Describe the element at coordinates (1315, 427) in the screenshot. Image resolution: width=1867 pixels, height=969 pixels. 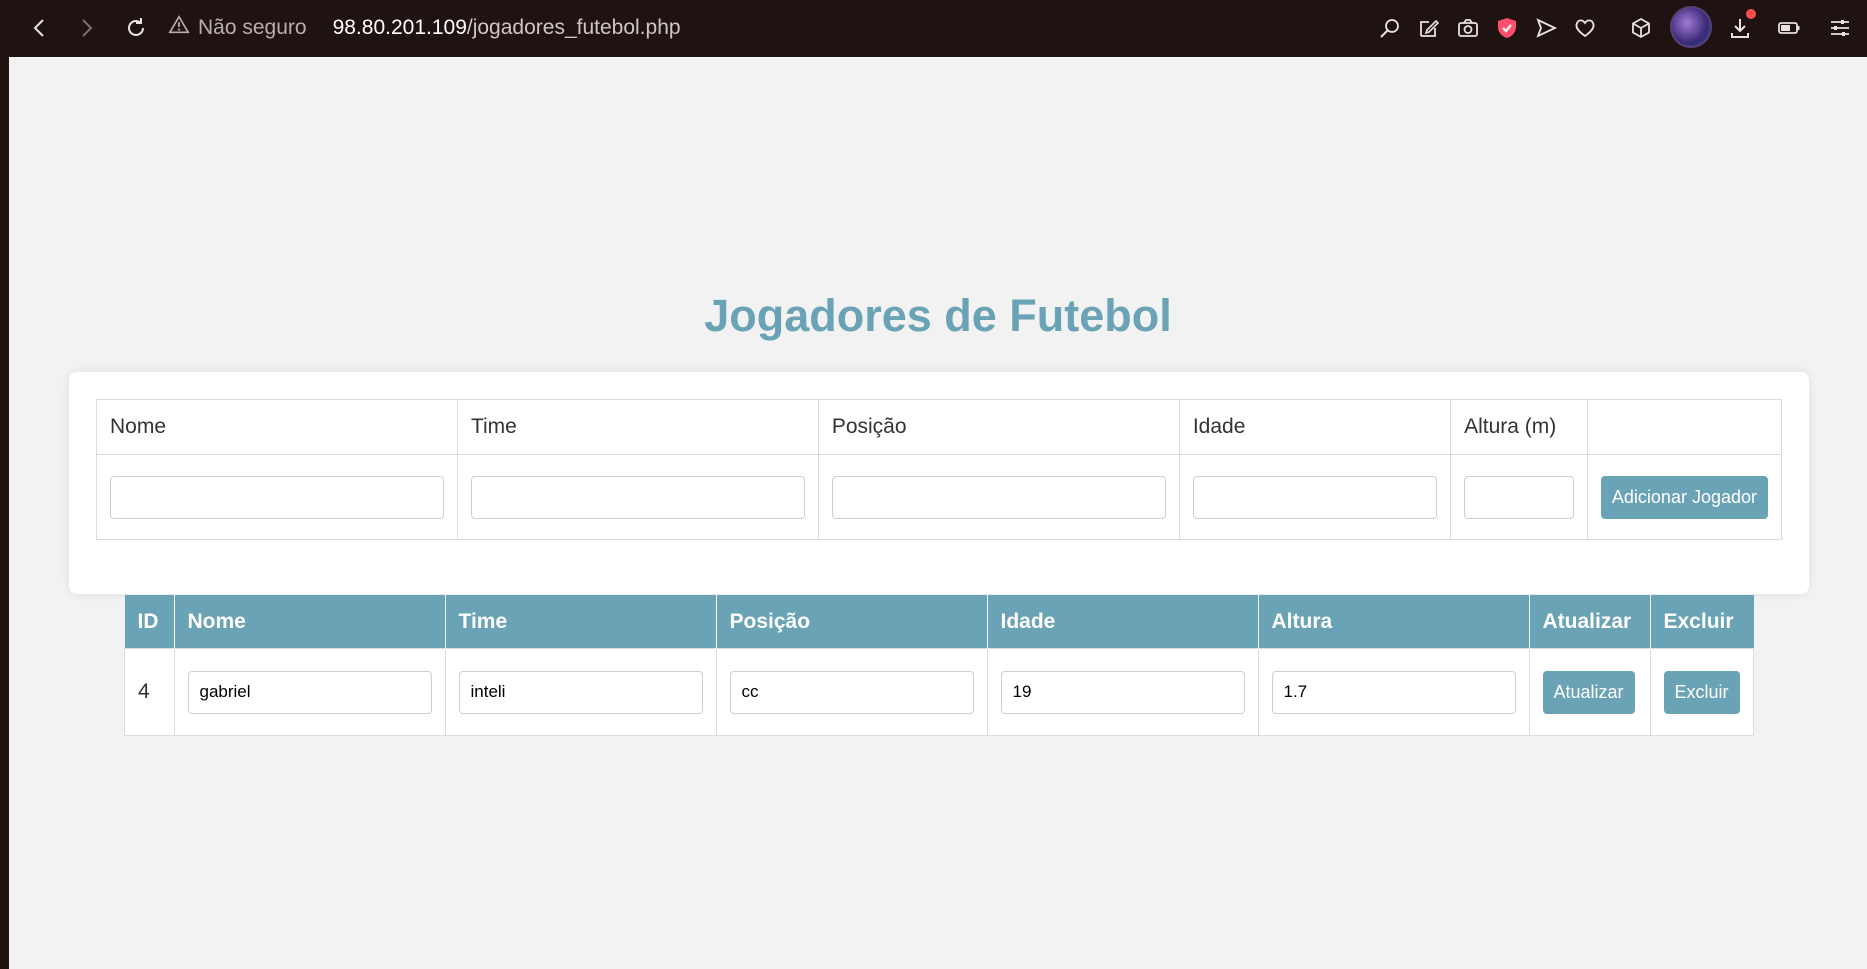
I see `form-header-idade: Idade` at that location.